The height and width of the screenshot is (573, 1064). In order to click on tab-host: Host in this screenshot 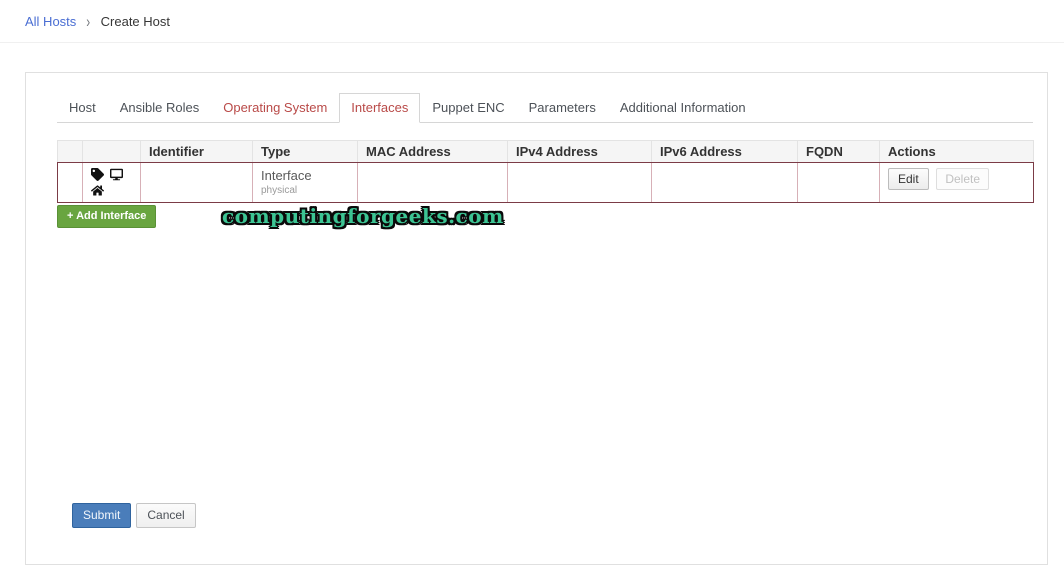, I will do `click(82, 107)`.